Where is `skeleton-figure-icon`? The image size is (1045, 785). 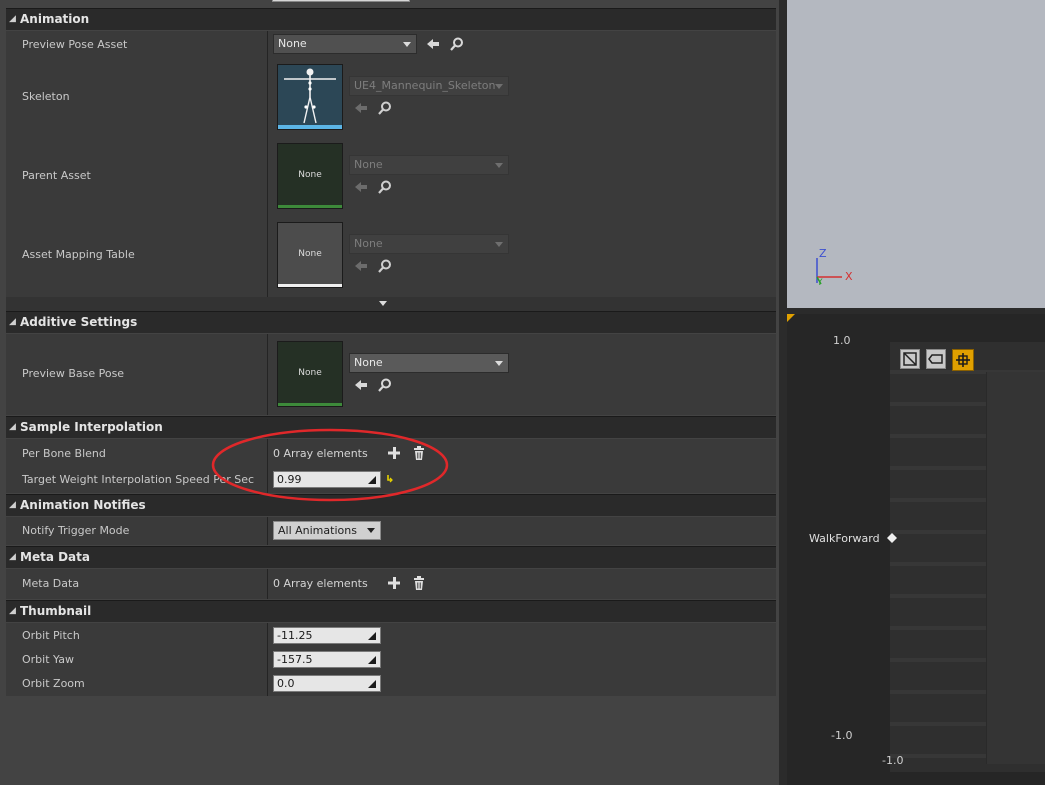 skeleton-figure-icon is located at coordinates (310, 97).